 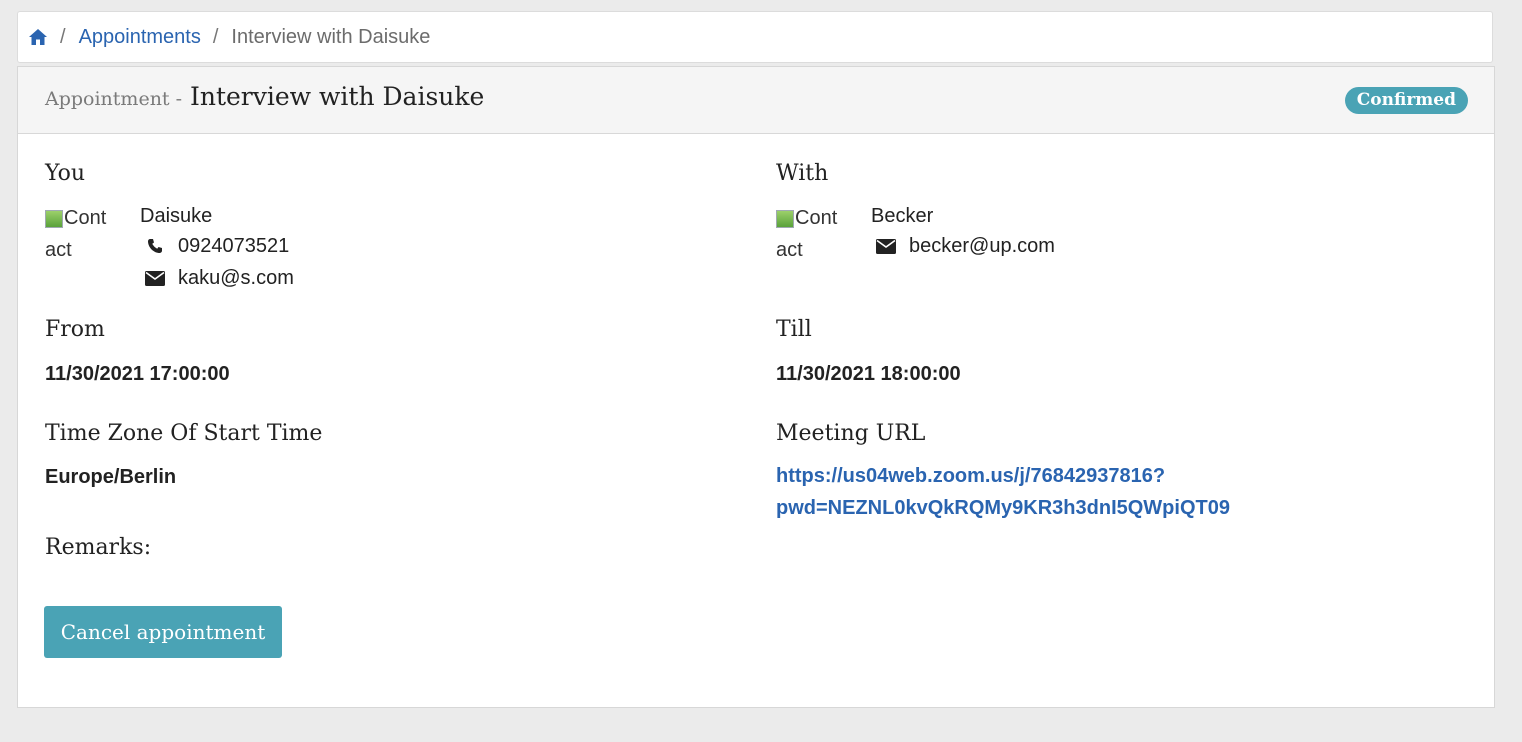 What do you see at coordinates (236, 278) in the screenshot?
I see `email-address: kaku@s.com` at bounding box center [236, 278].